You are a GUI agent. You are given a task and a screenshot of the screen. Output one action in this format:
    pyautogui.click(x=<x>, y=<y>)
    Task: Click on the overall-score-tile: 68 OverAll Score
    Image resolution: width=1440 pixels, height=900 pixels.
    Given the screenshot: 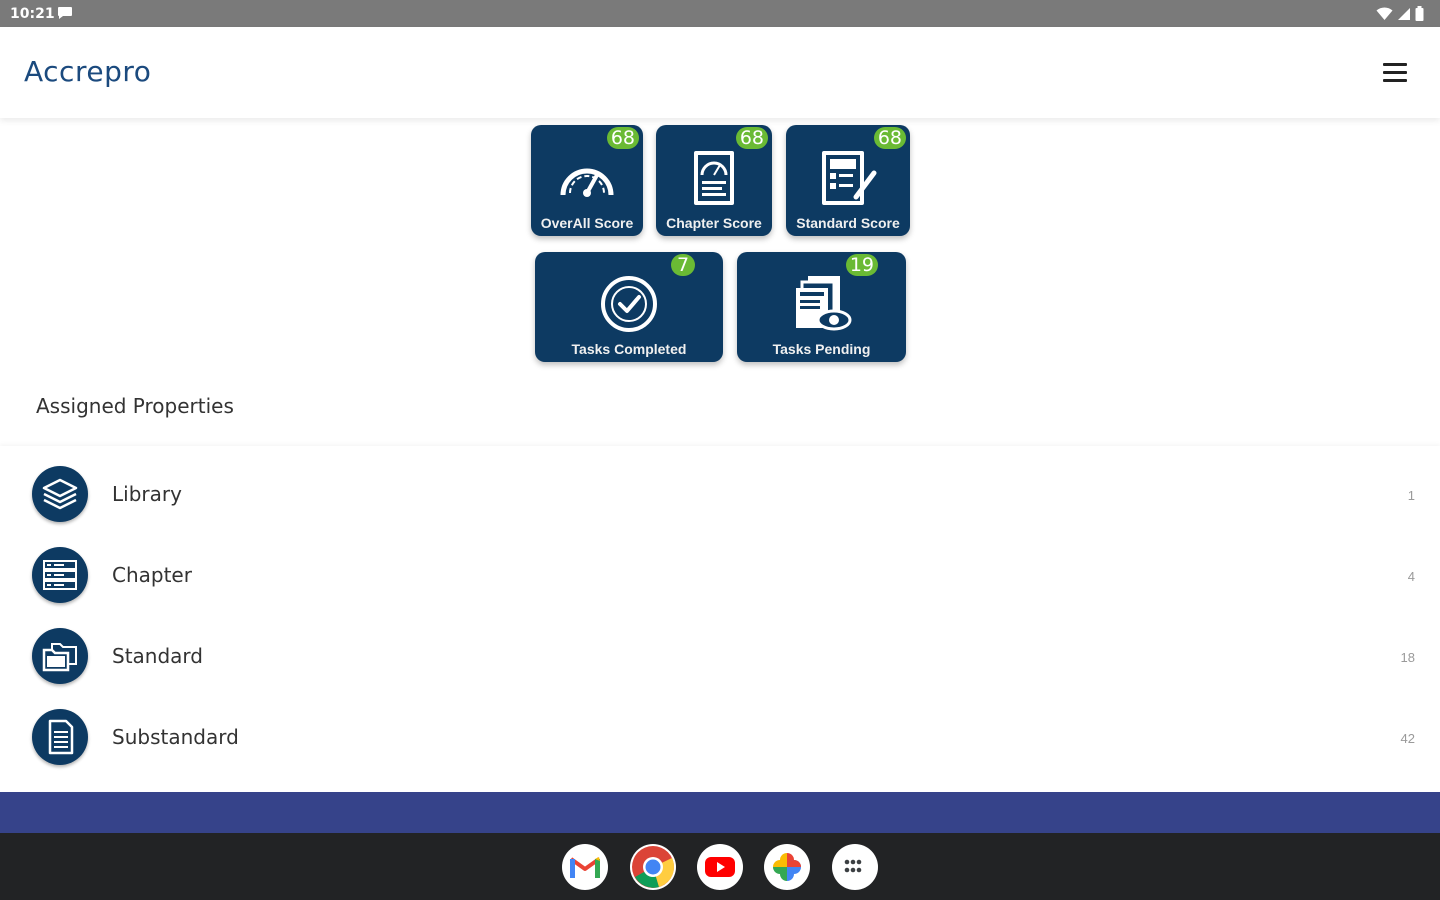 What is the action you would take?
    pyautogui.click(x=587, y=180)
    